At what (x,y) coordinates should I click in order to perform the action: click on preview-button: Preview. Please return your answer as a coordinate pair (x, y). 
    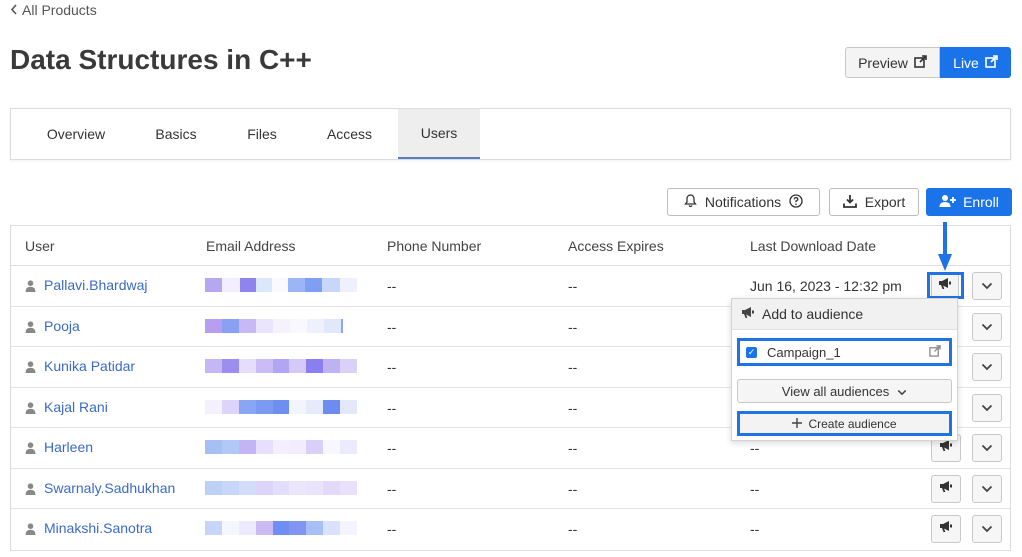
    Looking at the image, I should click on (892, 62).